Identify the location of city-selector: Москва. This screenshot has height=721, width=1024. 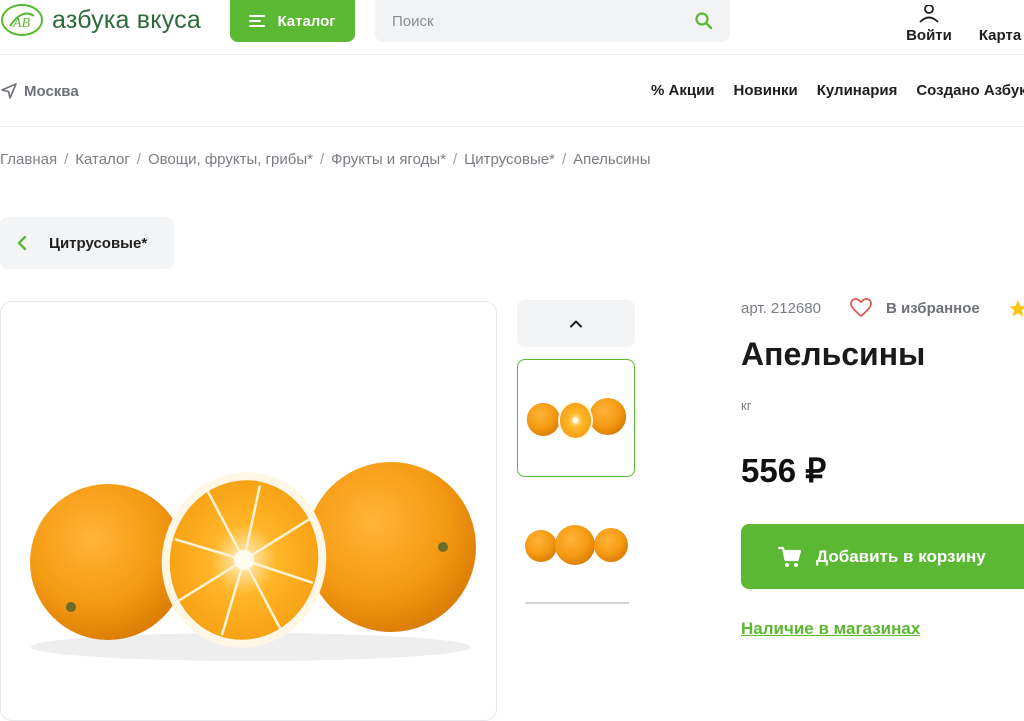
(39, 91).